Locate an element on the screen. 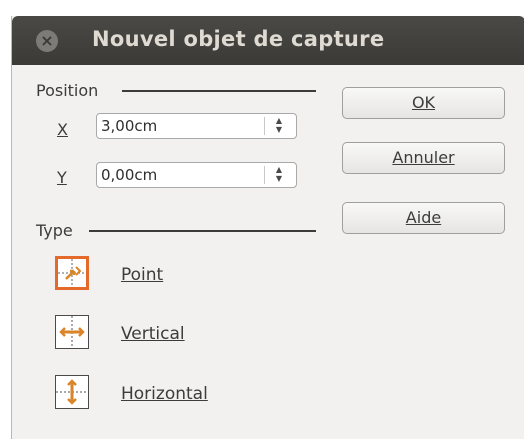 The width and height of the screenshot is (524, 439). help-button-label: Aide is located at coordinates (423, 217).